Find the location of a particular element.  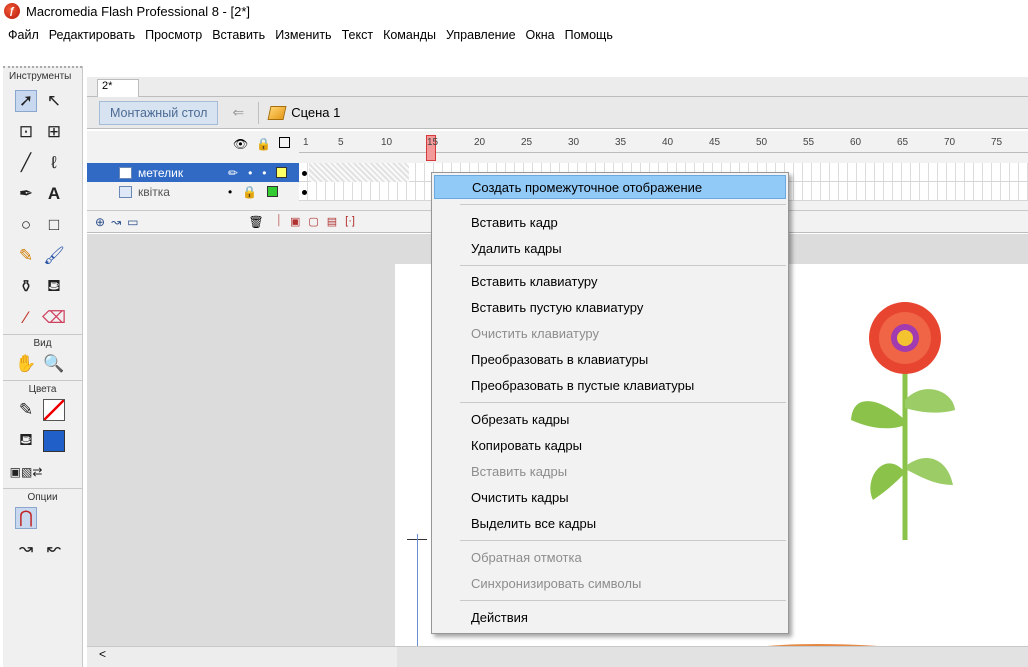

scrollbar-track is located at coordinates (712, 656).